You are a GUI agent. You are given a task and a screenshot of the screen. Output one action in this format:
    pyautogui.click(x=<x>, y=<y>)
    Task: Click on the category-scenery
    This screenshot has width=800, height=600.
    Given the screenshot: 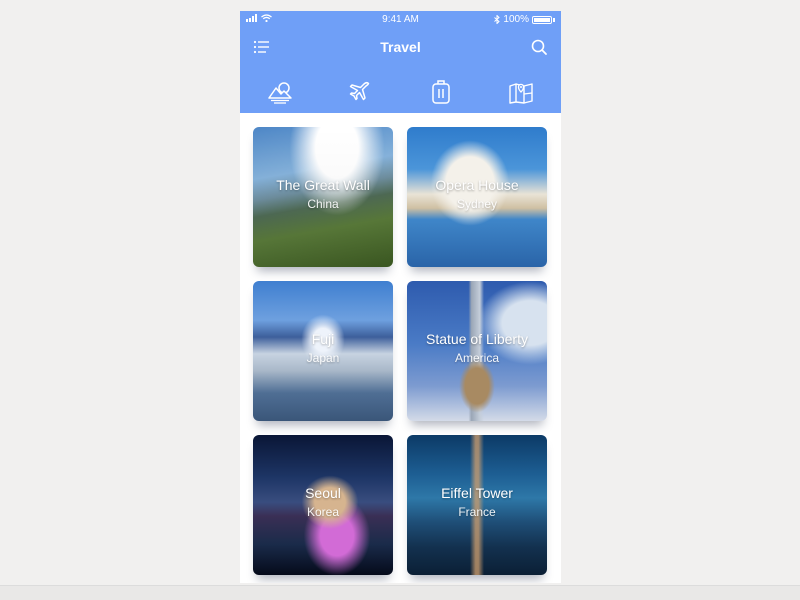 What is the action you would take?
    pyautogui.click(x=280, y=92)
    